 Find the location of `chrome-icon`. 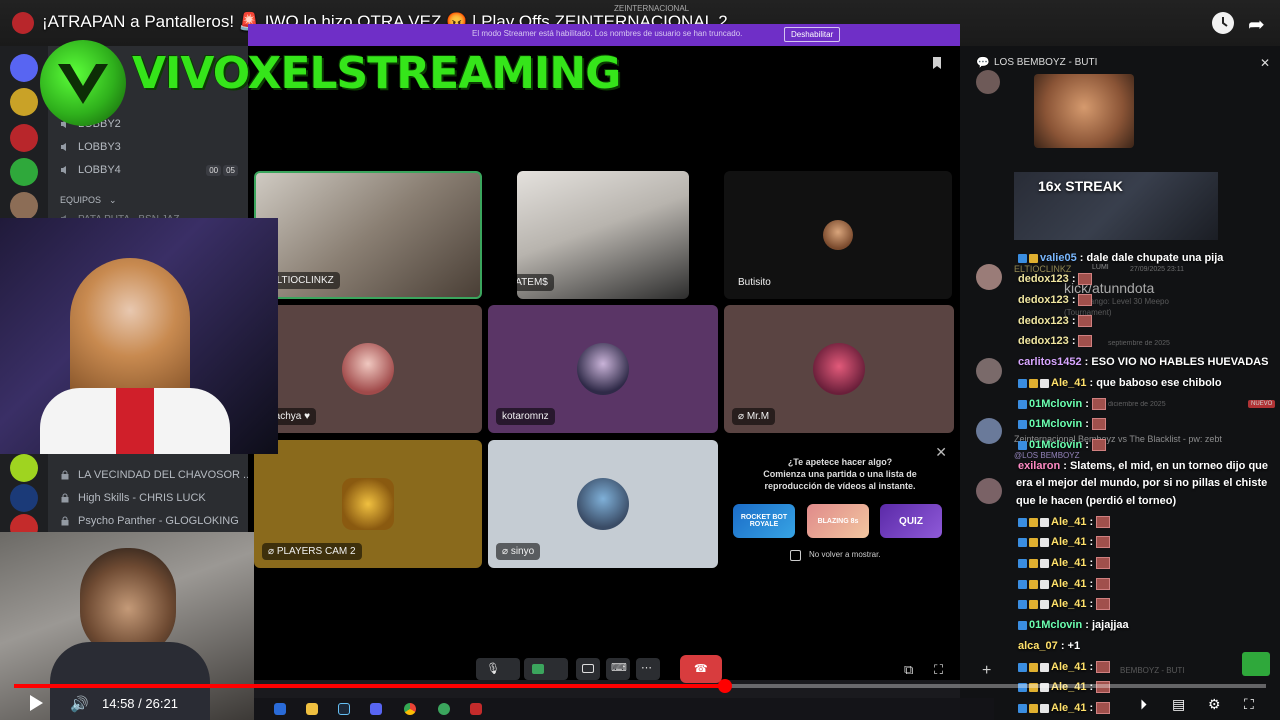

chrome-icon is located at coordinates (410, 709).